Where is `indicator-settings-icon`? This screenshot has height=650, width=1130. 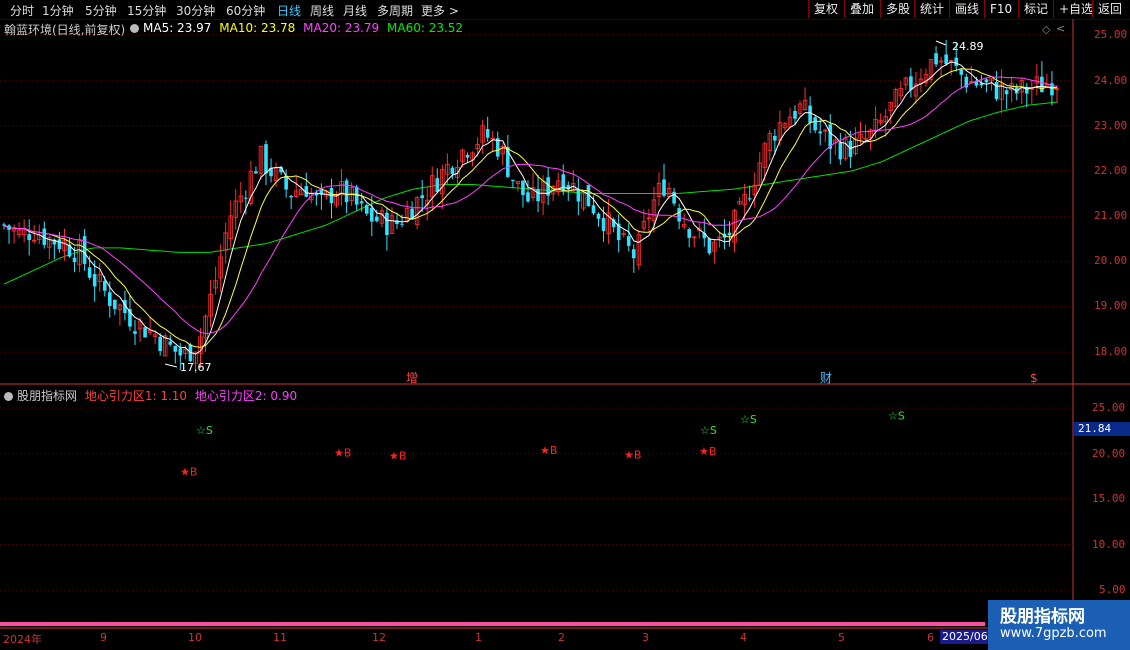 indicator-settings-icon is located at coordinates (8, 396).